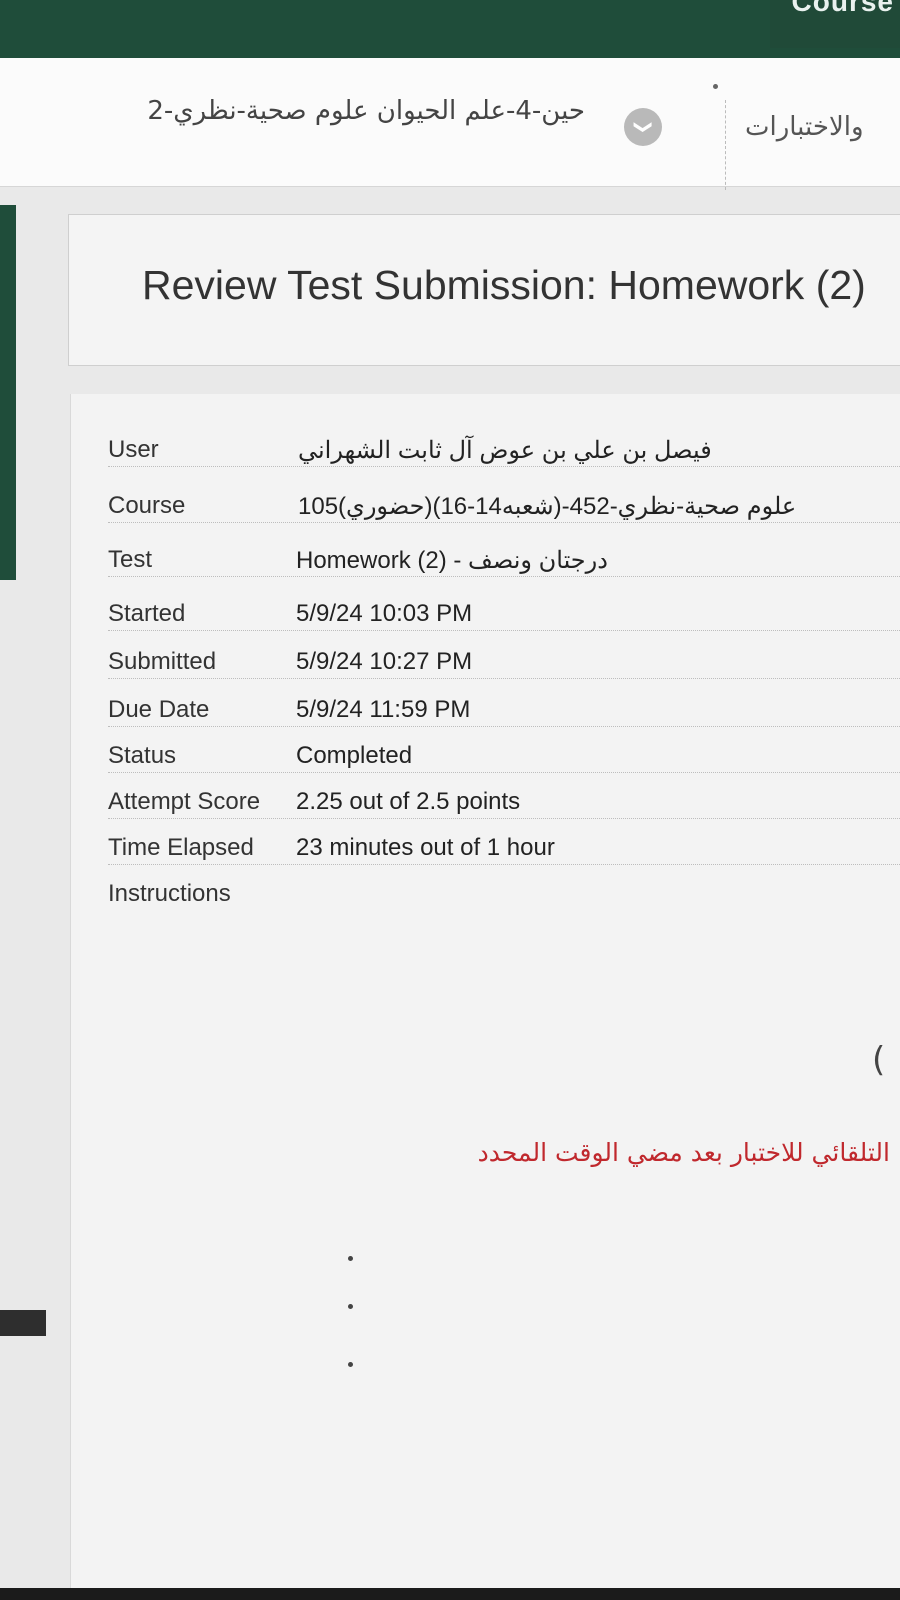  I want to click on partial-text-glyph: (, so click(879, 1060).